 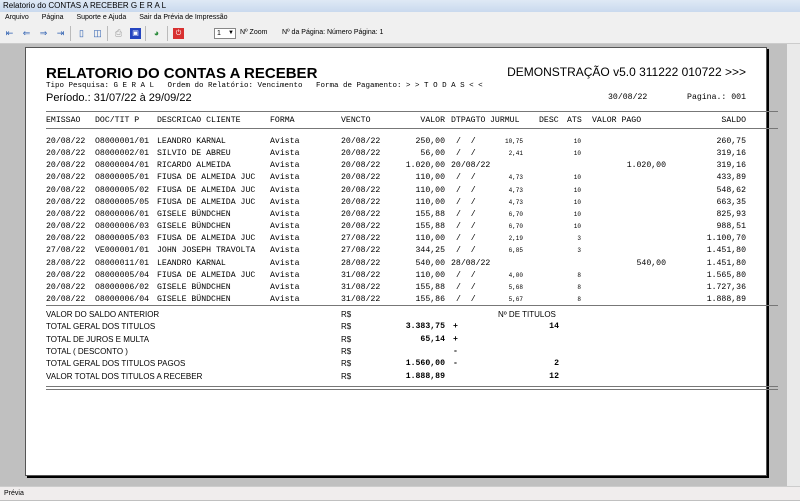 What do you see at coordinates (471, 166) in the screenshot?
I see `cell-dtpagto: 20/08/22` at bounding box center [471, 166].